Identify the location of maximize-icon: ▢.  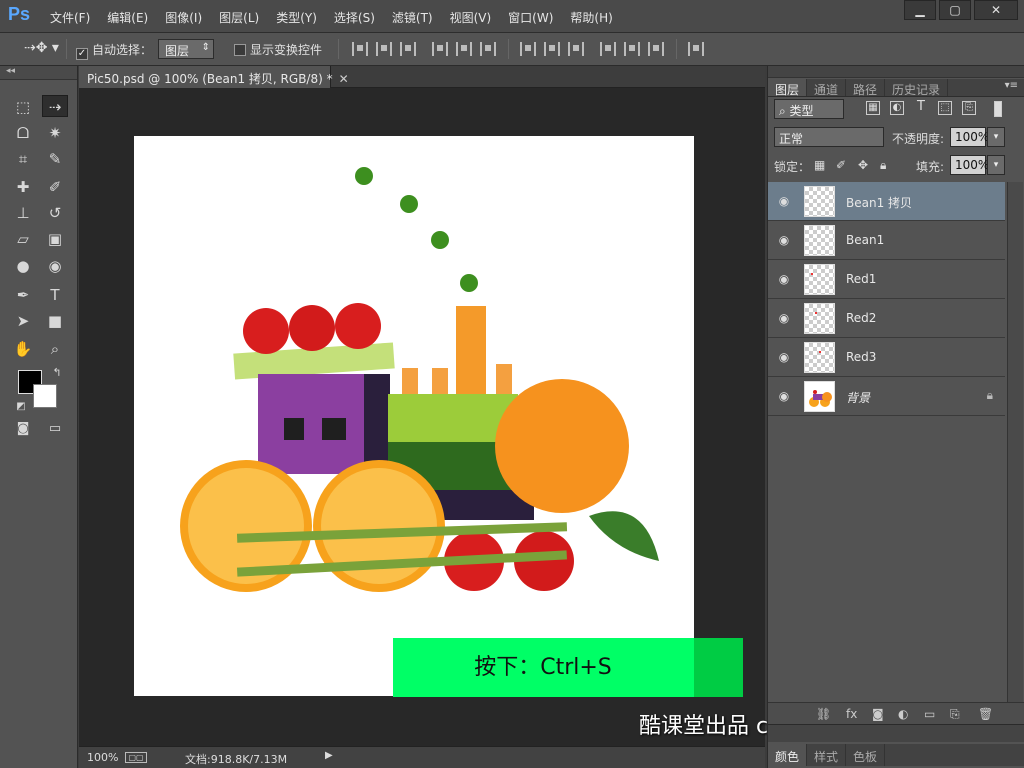
(955, 10).